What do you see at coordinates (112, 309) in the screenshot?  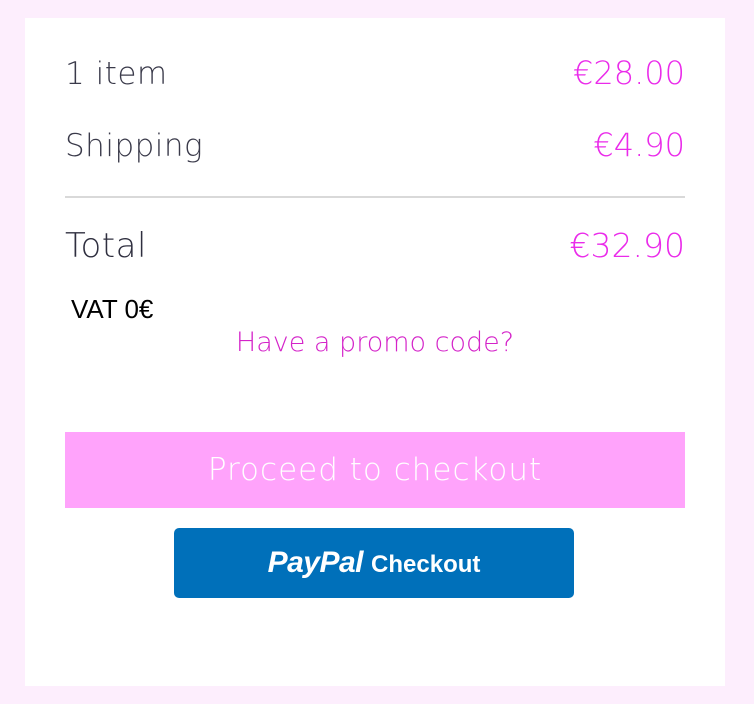 I see `vat-note: VAT 0€` at bounding box center [112, 309].